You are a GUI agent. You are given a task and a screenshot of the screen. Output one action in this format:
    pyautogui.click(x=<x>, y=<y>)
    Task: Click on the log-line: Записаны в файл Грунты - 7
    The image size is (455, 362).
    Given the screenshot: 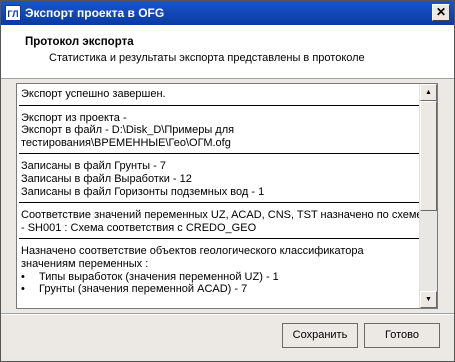 What is the action you would take?
    pyautogui.click(x=93, y=166)
    